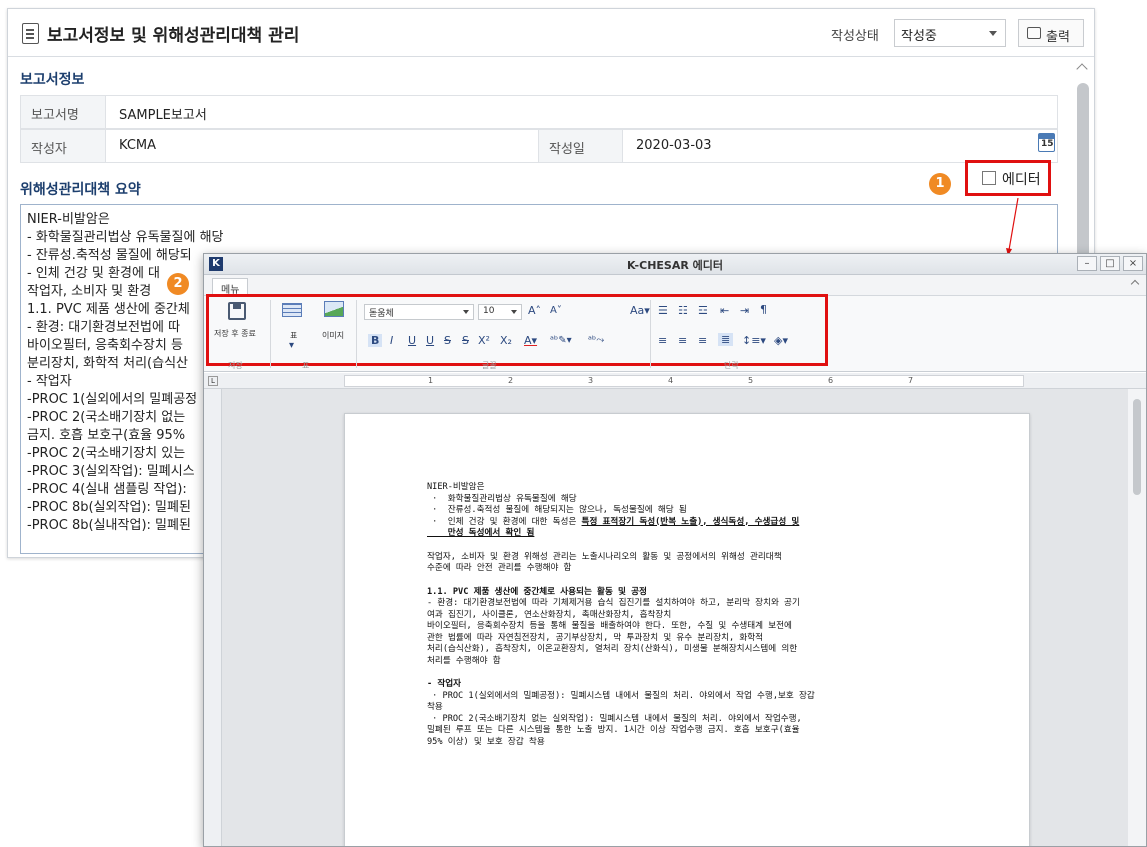 The width and height of the screenshot is (1147, 847). Describe the element at coordinates (744, 310) in the screenshot. I see `increase-indent-icon: ⇥` at that location.